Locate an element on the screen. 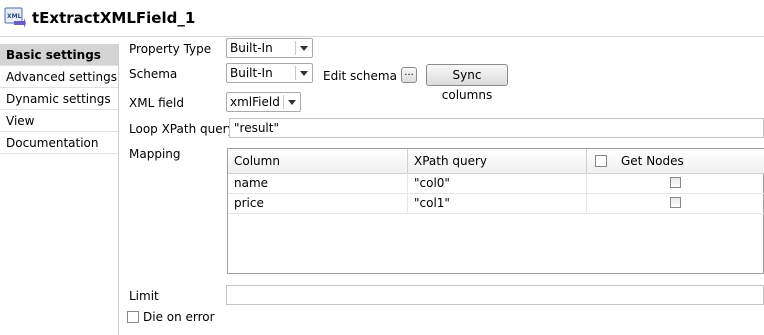 The width and height of the screenshot is (764, 335). limit-input is located at coordinates (495, 295).